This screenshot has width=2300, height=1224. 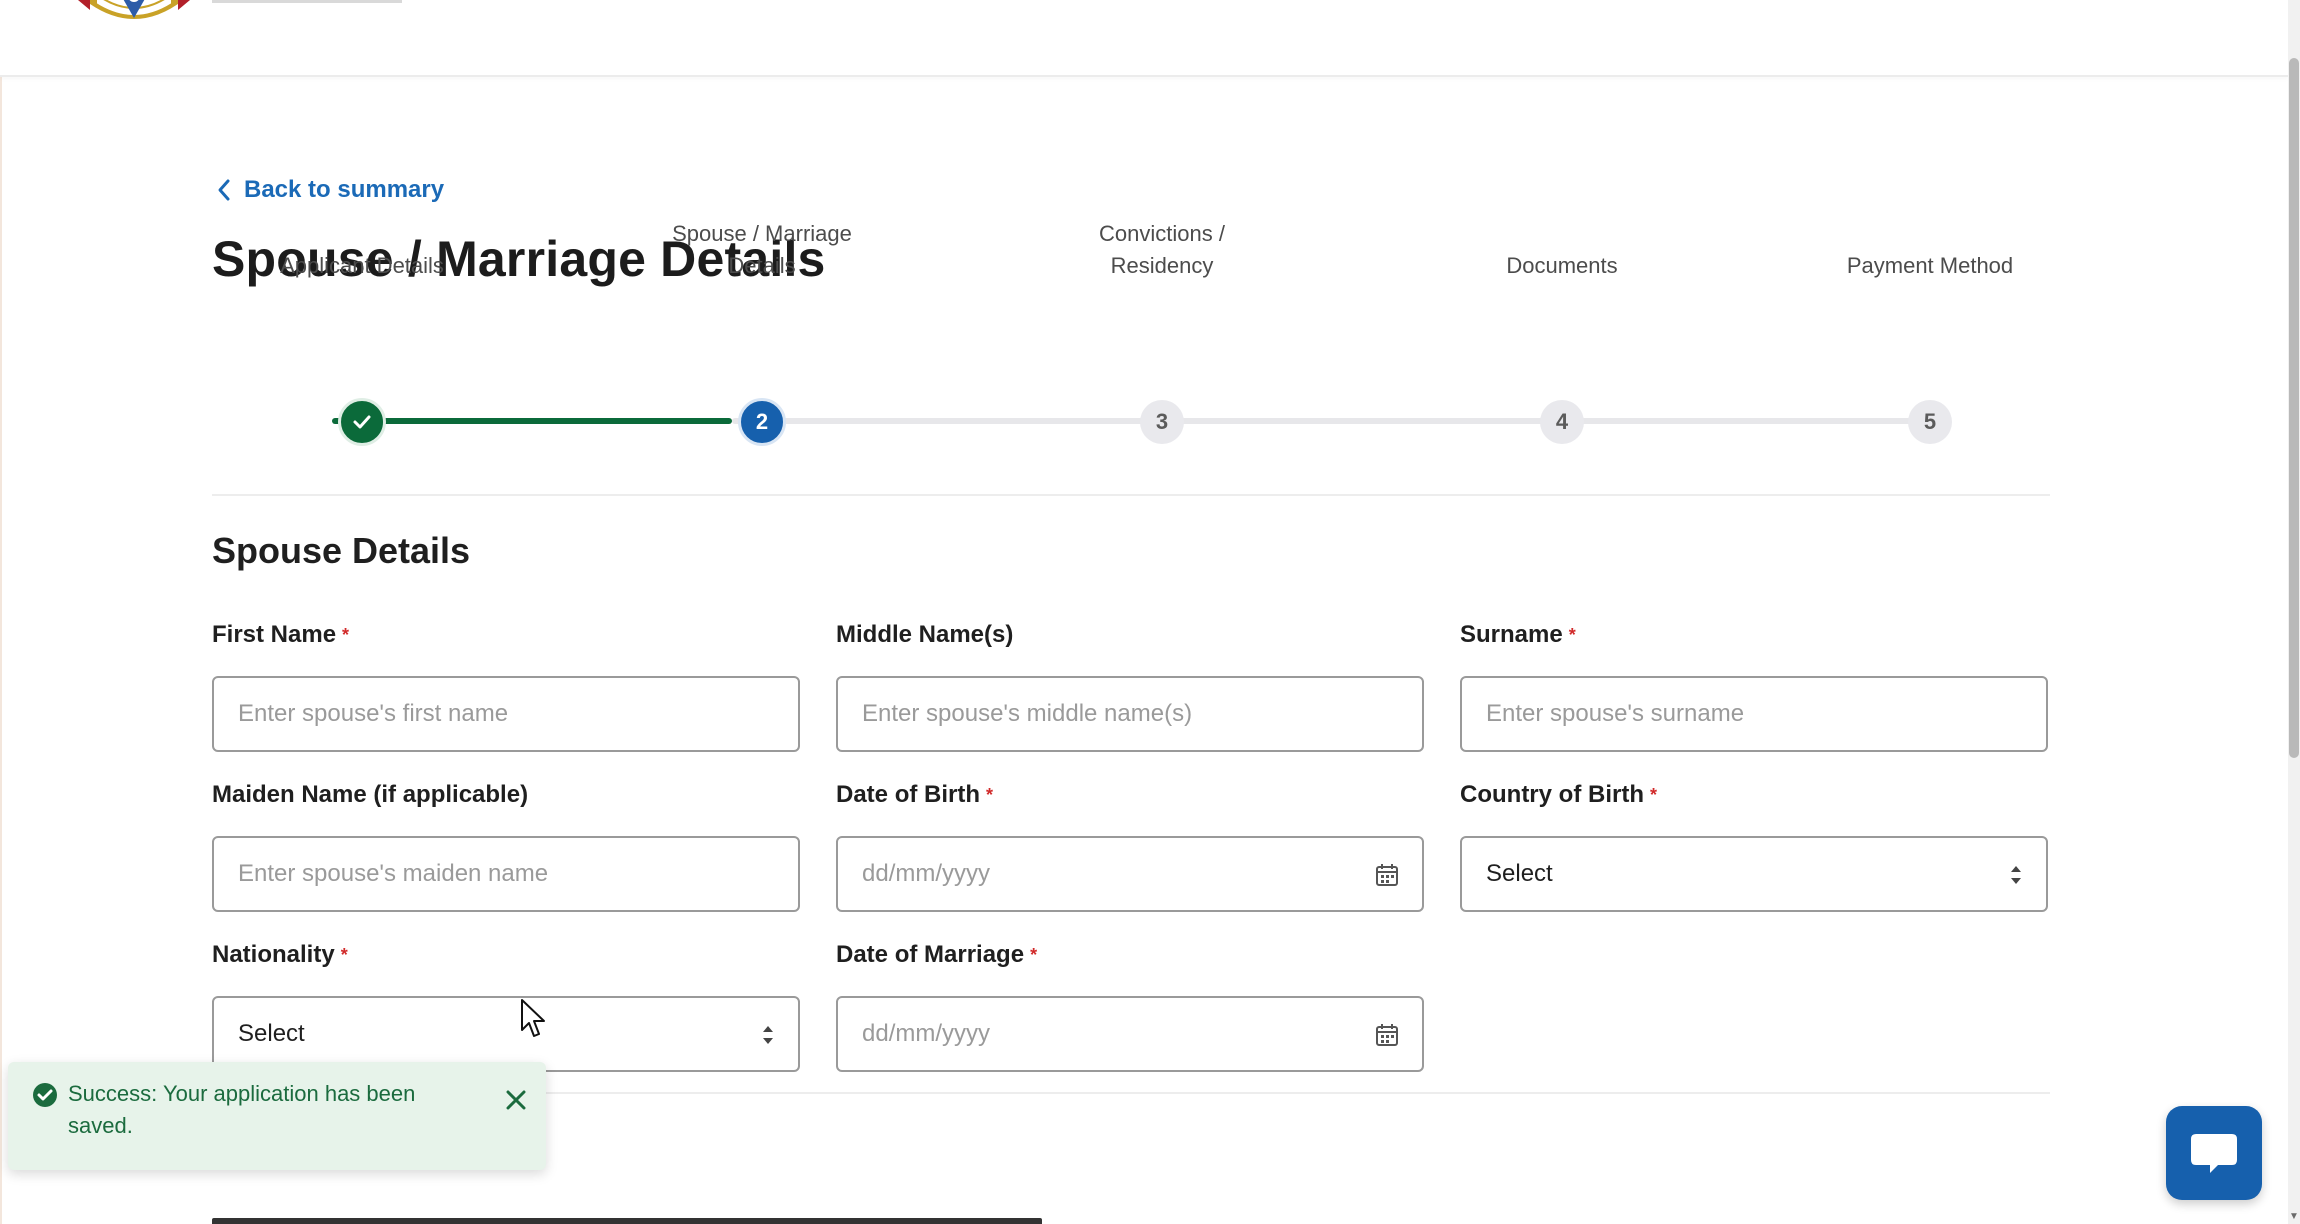 What do you see at coordinates (1144, 38) in the screenshot?
I see `site-header` at bounding box center [1144, 38].